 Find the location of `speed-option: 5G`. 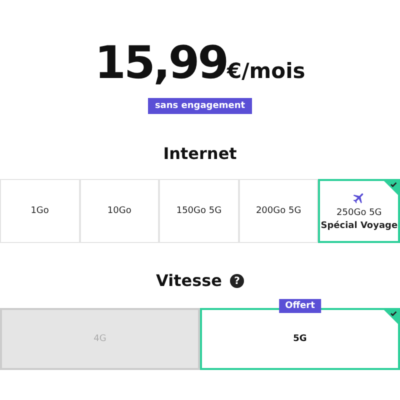

speed-option: 5G is located at coordinates (300, 339).